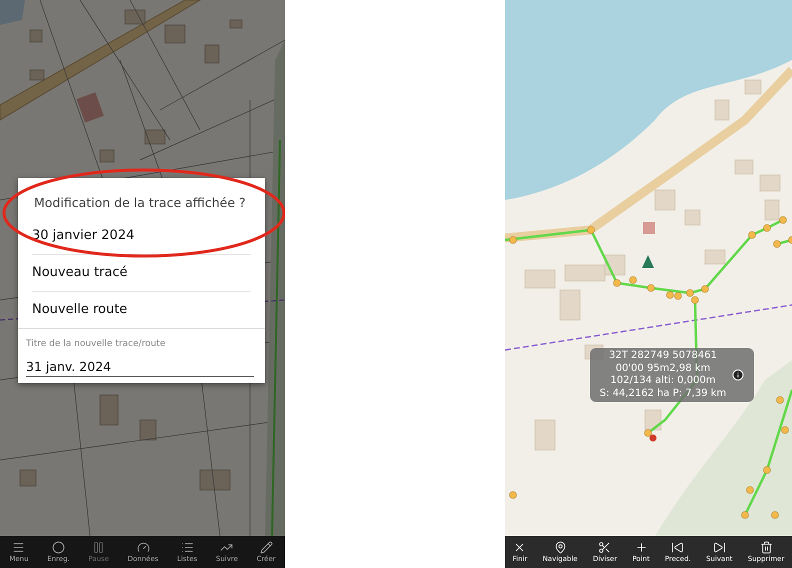 The width and height of the screenshot is (792, 568). I want to click on dialog-title: Modification de la trace affichée ?, so click(140, 203).